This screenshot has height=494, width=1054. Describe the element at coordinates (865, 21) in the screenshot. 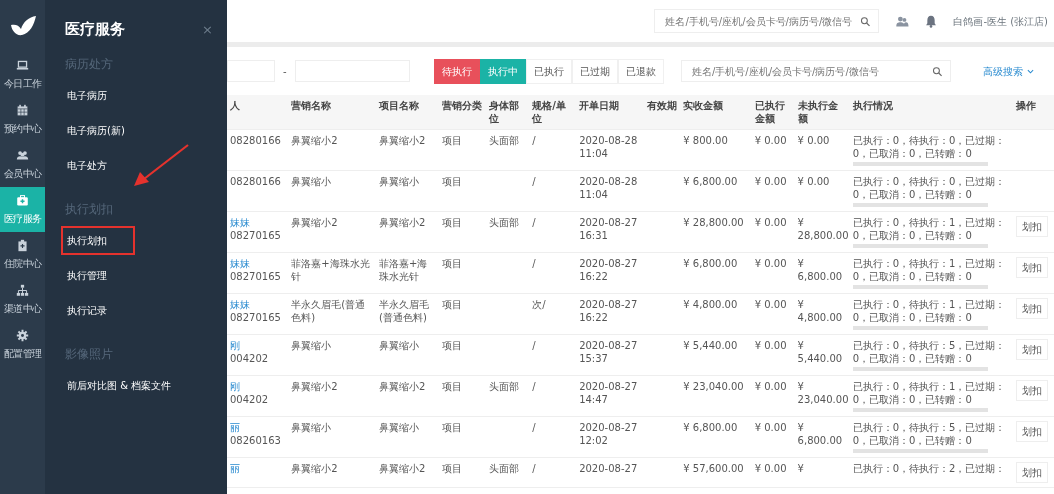

I see `search-icon` at that location.